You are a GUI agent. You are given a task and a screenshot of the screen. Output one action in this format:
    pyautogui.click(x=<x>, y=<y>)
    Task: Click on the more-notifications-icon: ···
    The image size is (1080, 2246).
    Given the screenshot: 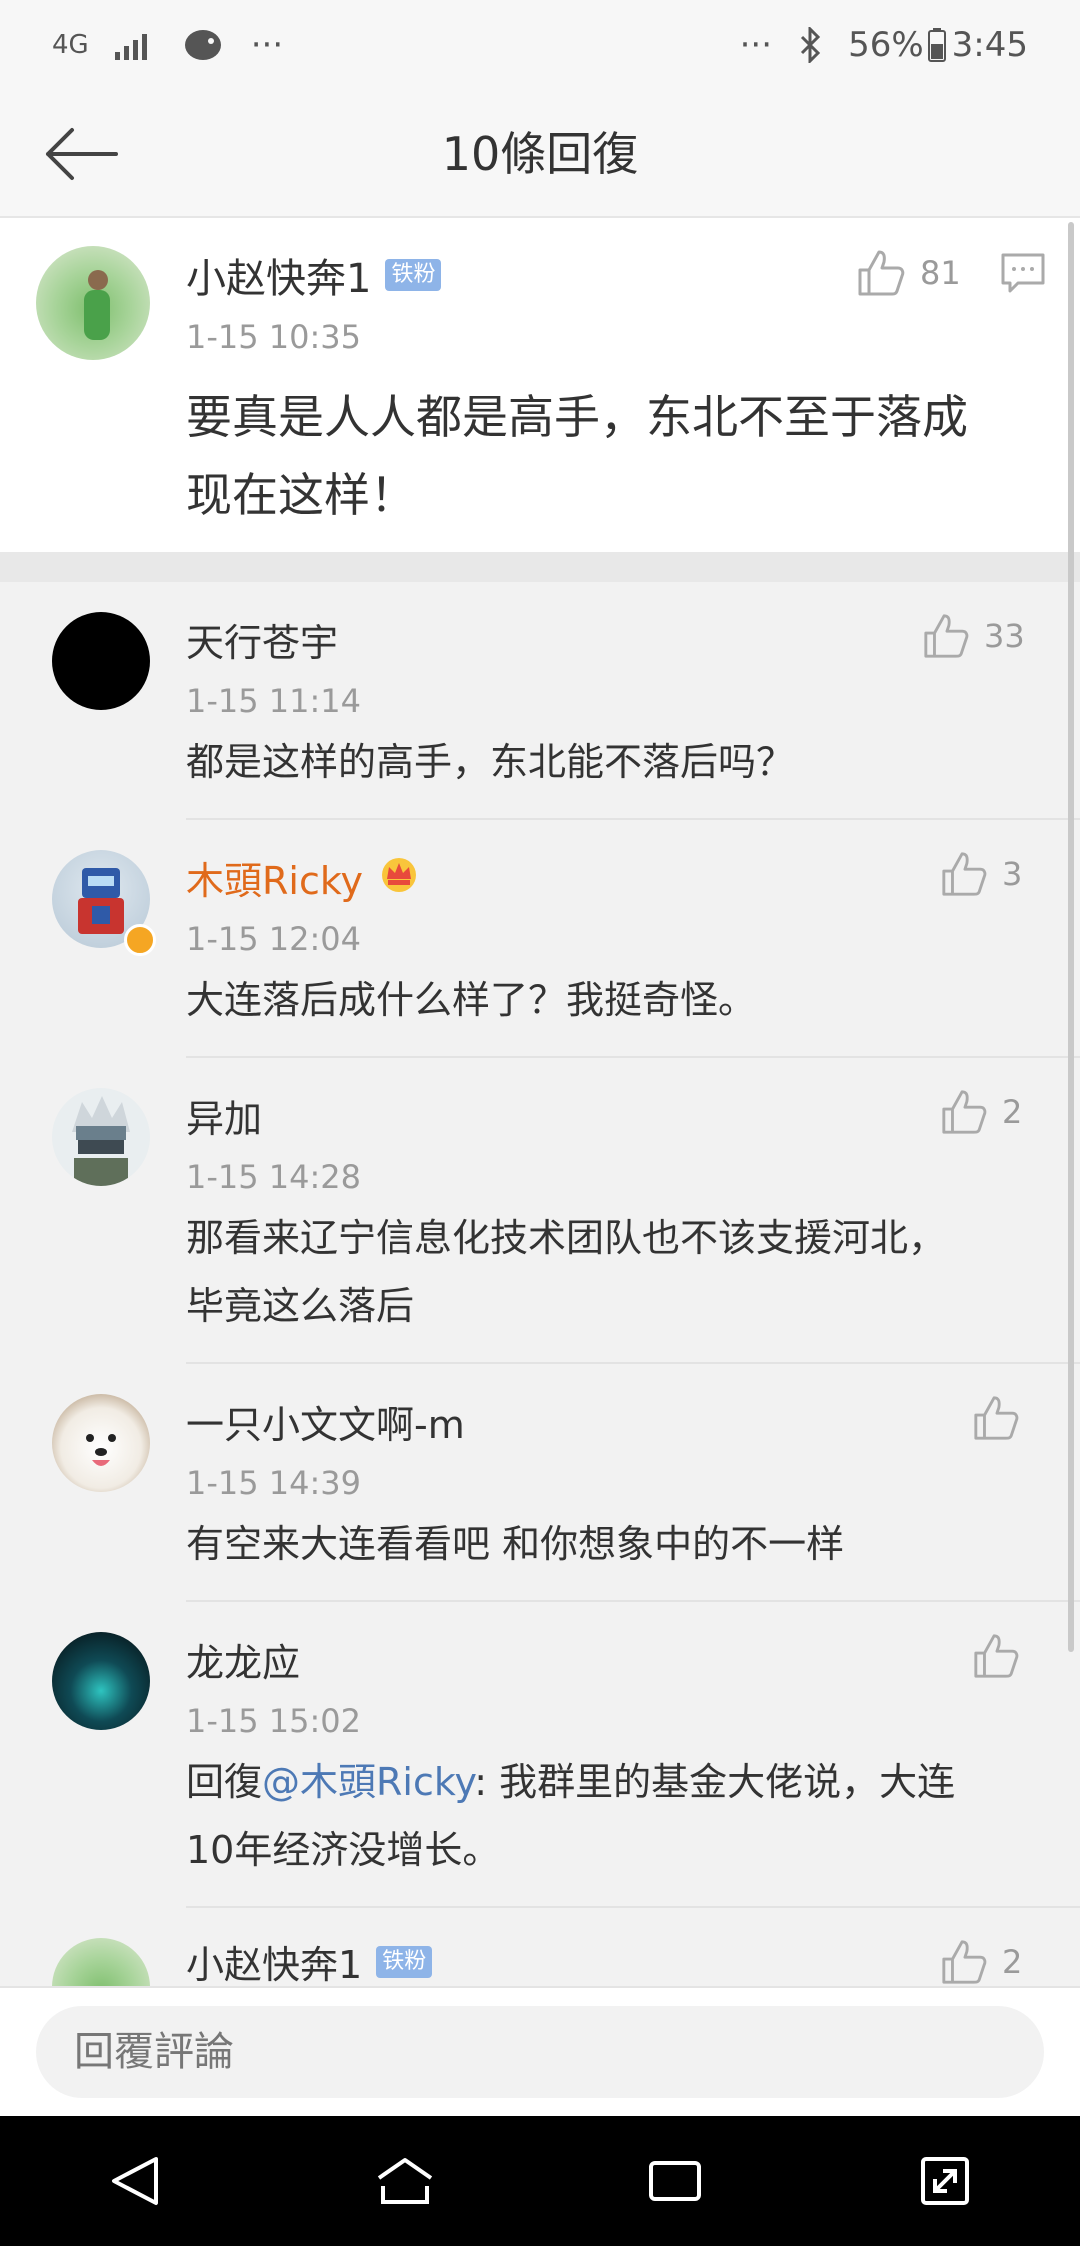 What is the action you would take?
    pyautogui.click(x=267, y=45)
    